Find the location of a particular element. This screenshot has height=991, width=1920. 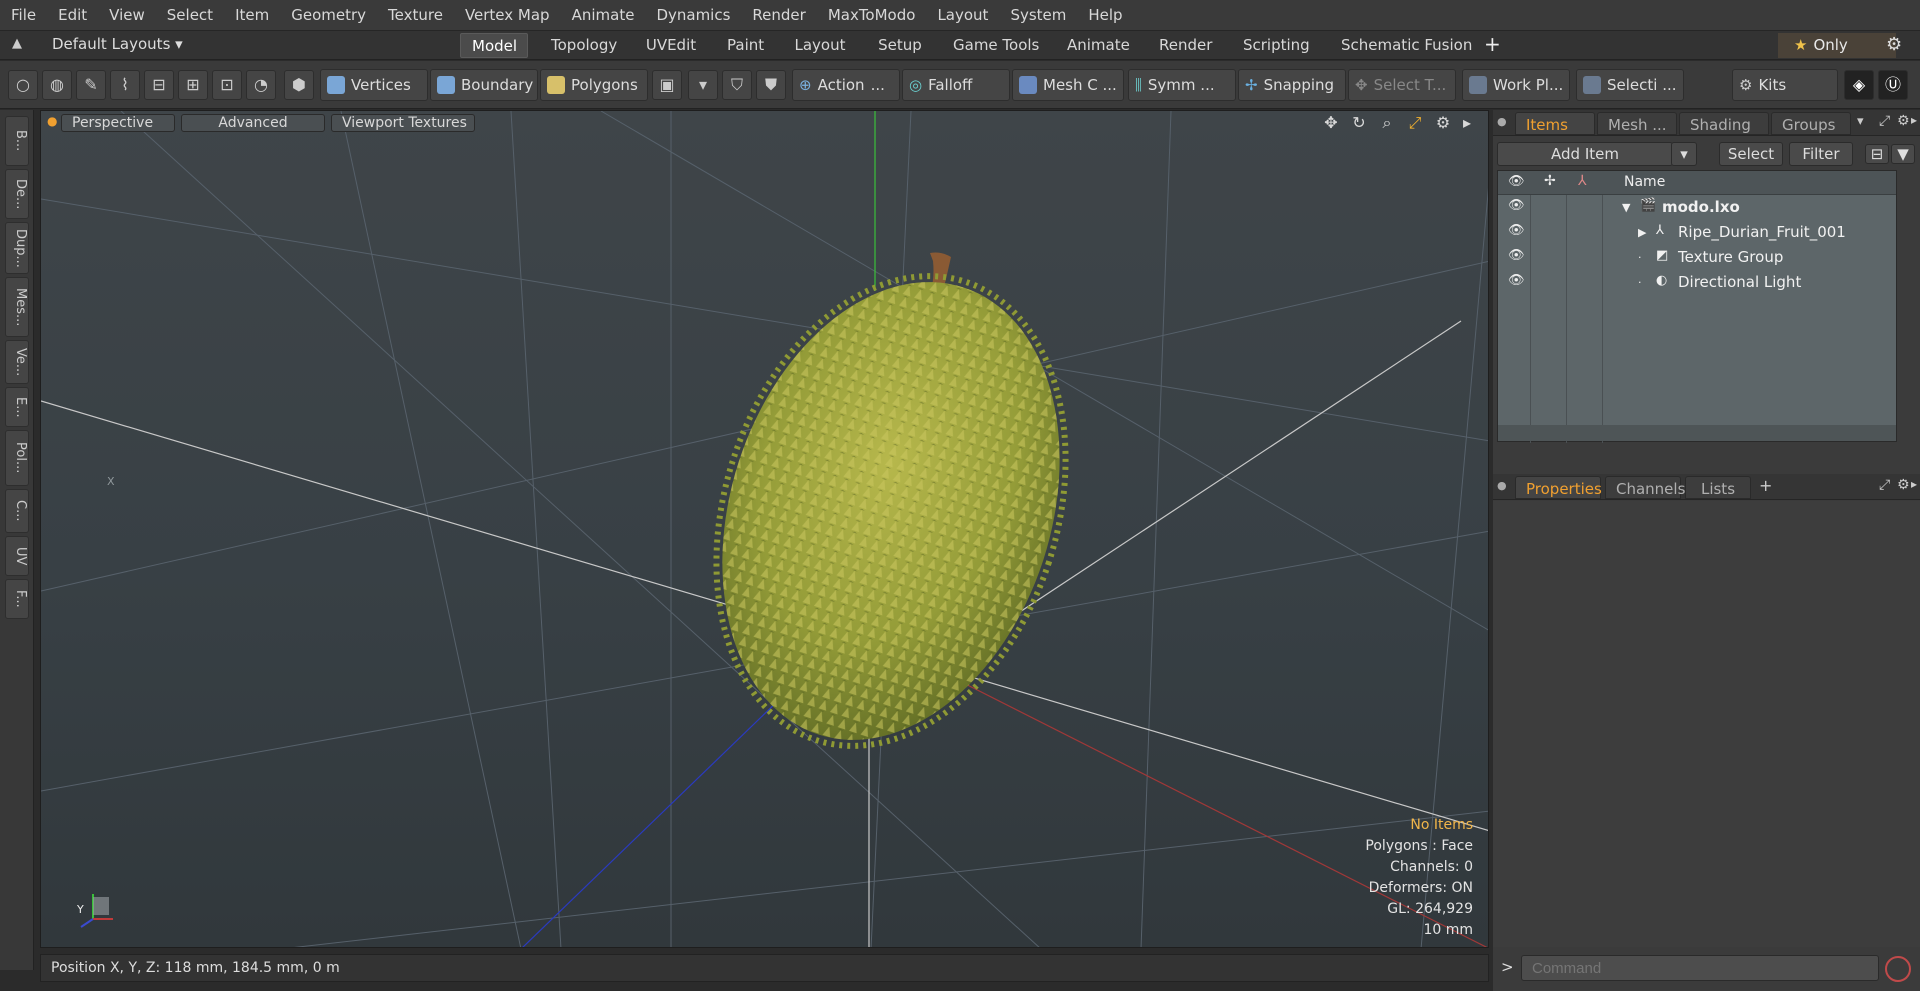

add-item-dropdown-icon: ▾ is located at coordinates (1684, 154).